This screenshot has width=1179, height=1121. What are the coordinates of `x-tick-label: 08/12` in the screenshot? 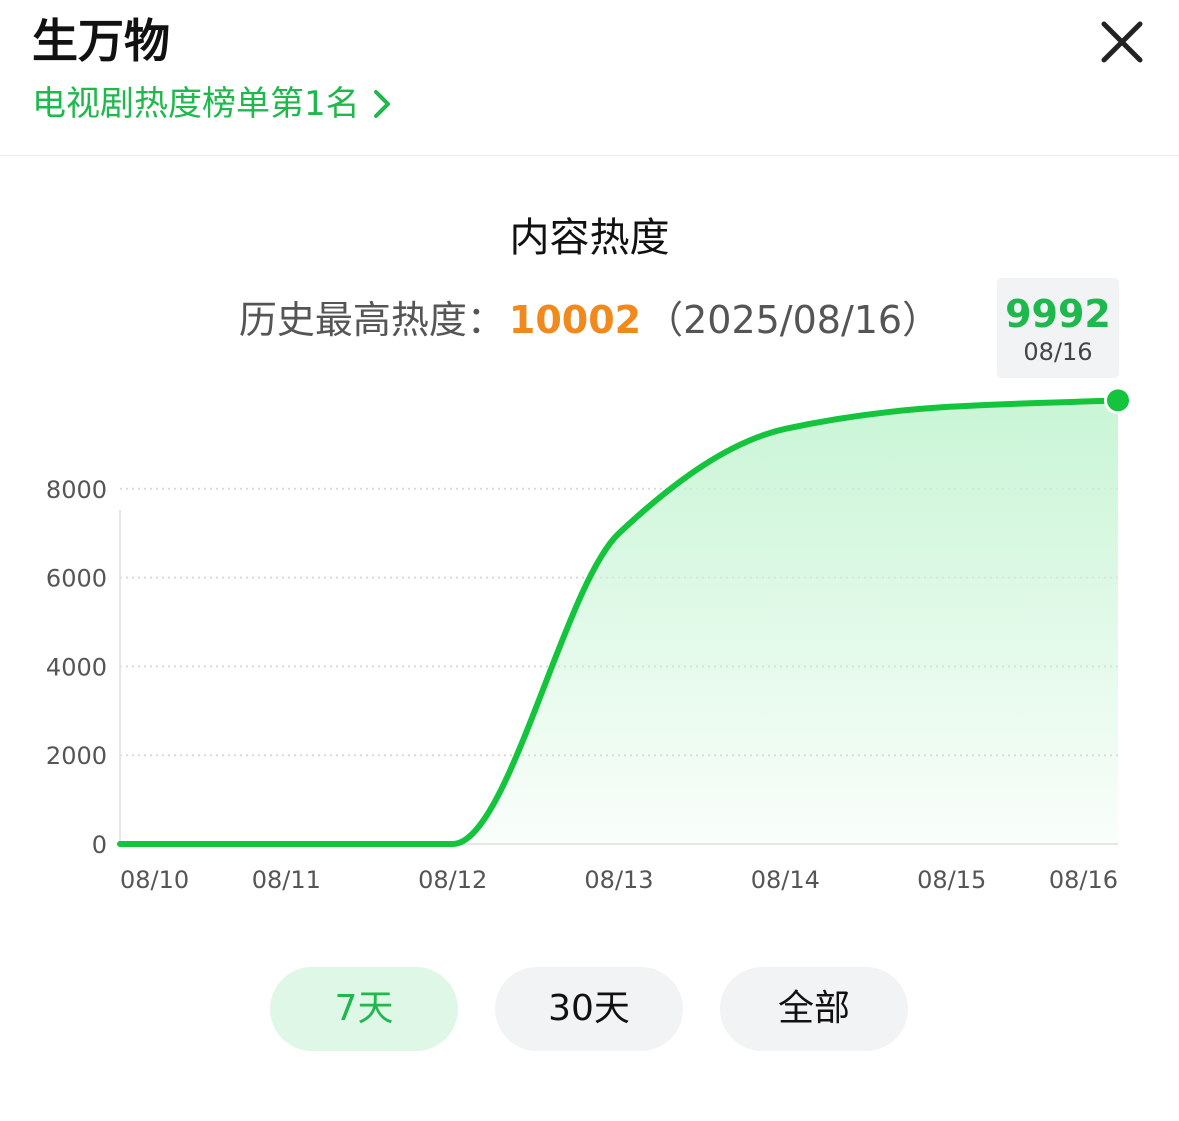 It's located at (452, 880).